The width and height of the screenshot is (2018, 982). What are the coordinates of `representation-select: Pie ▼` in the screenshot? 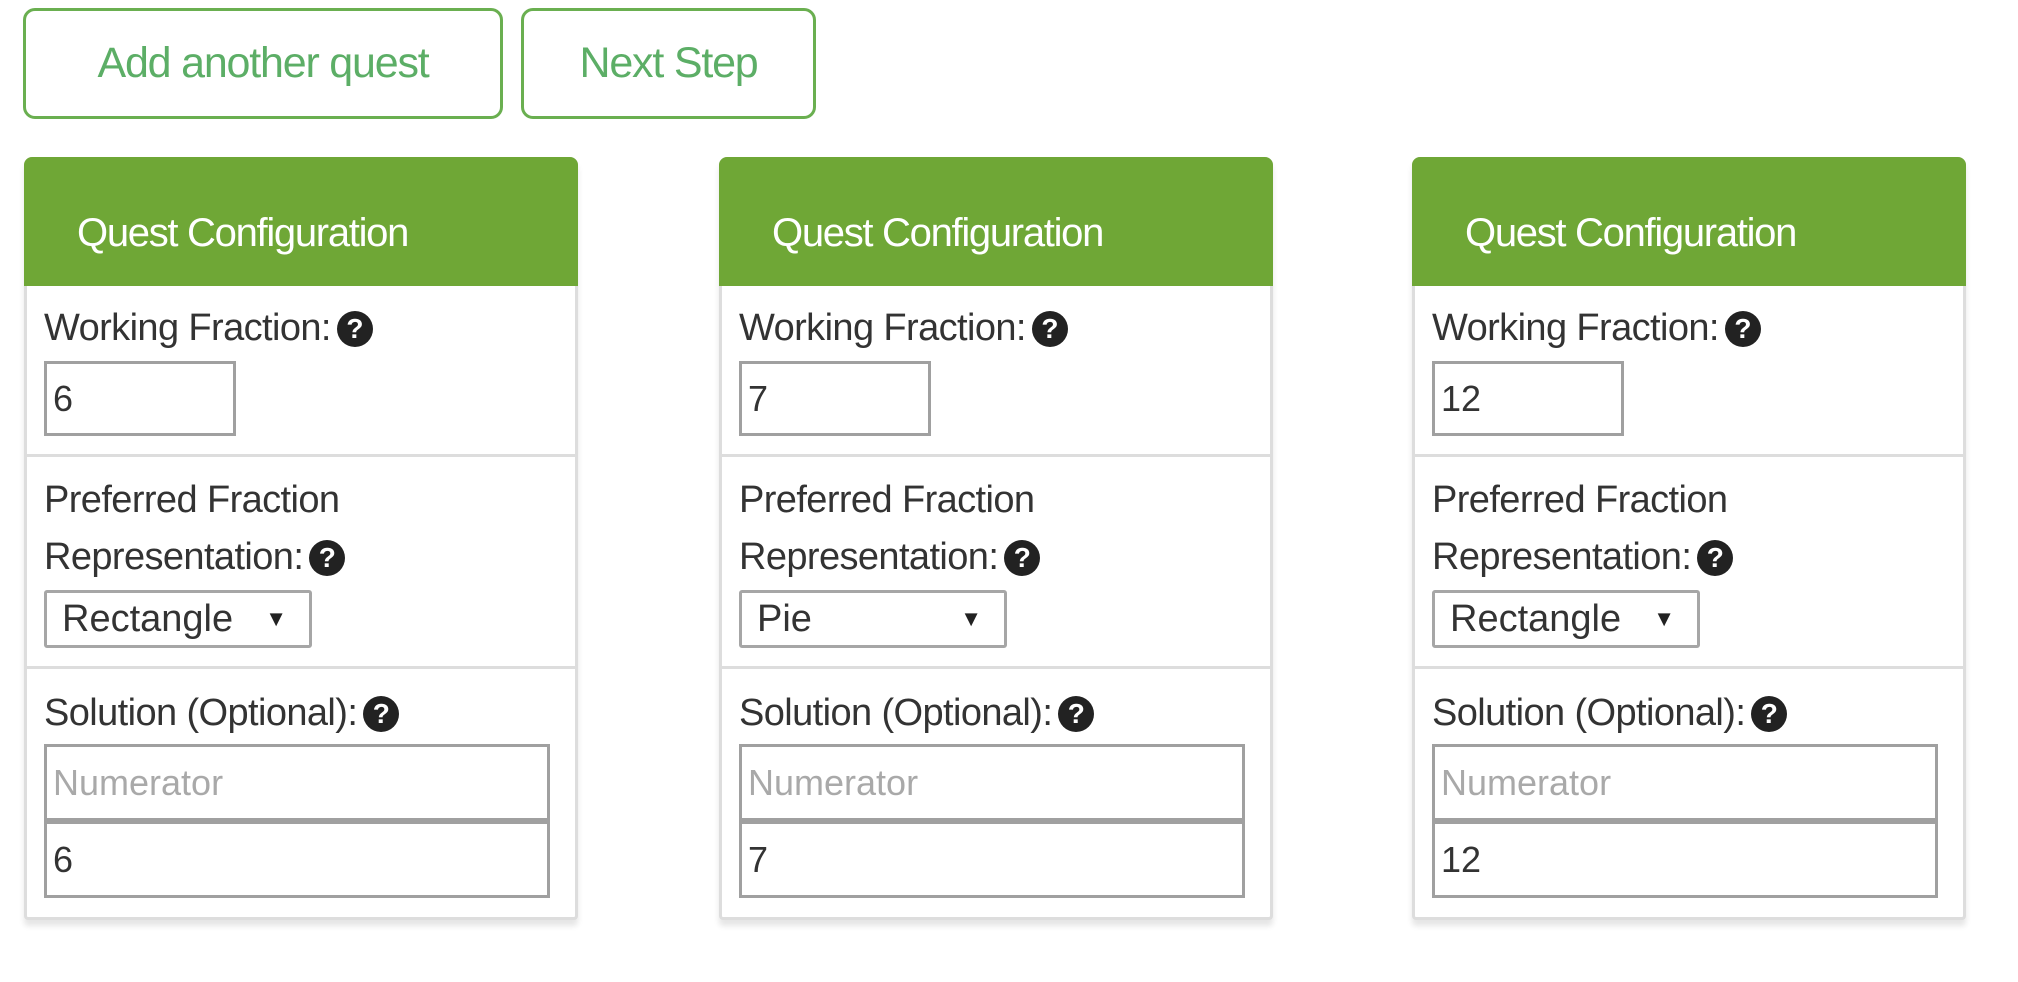 It's located at (873, 619).